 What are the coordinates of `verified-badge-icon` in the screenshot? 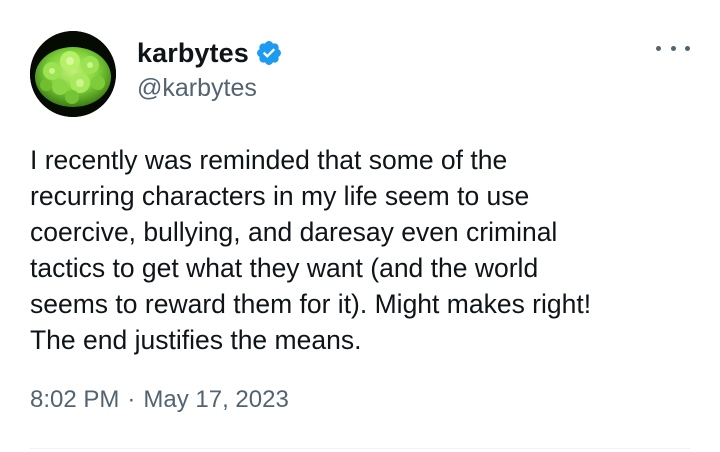 It's located at (269, 53).